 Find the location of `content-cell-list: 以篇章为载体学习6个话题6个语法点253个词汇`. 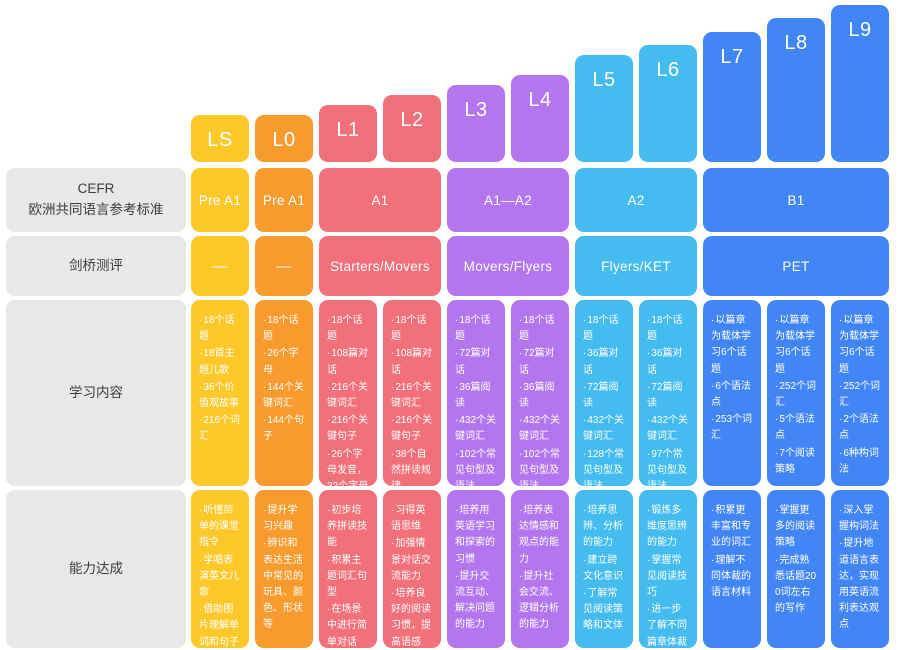

content-cell-list: 以篇章为载体学习6个话题6个语法点253个词汇 is located at coordinates (732, 379).